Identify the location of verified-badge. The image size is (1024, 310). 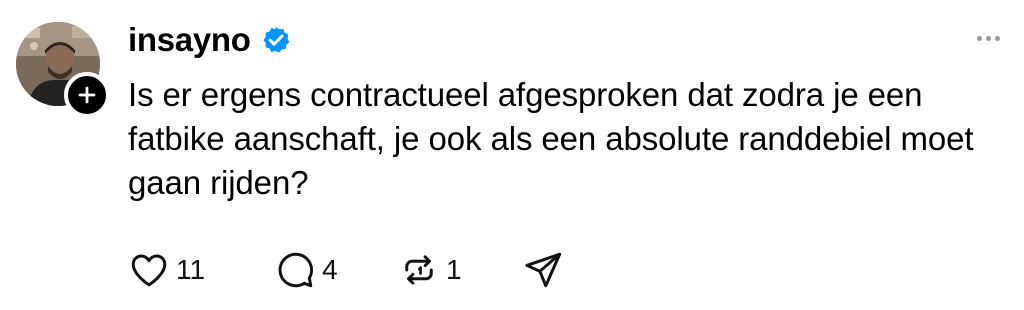
(276, 40).